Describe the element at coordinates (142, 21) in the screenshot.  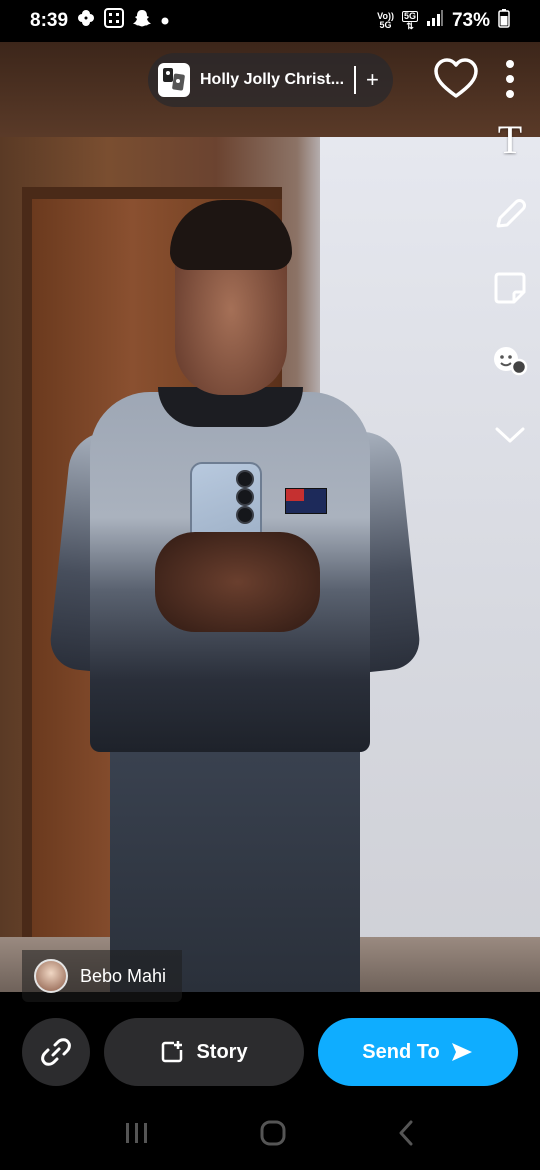
I see `snapchat-ghost-icon` at that location.